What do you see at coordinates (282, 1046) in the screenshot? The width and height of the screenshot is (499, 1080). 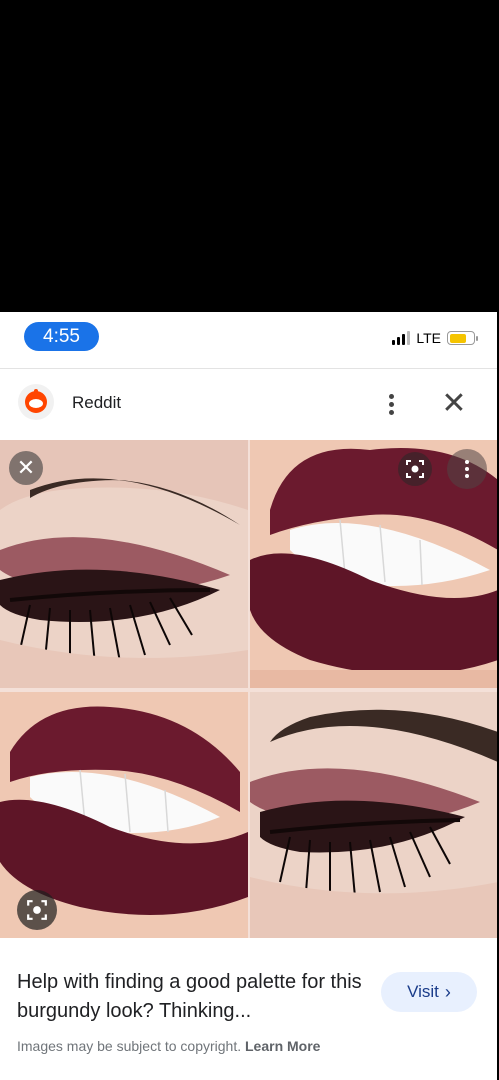 I see `learn-more-link: Learn More` at bounding box center [282, 1046].